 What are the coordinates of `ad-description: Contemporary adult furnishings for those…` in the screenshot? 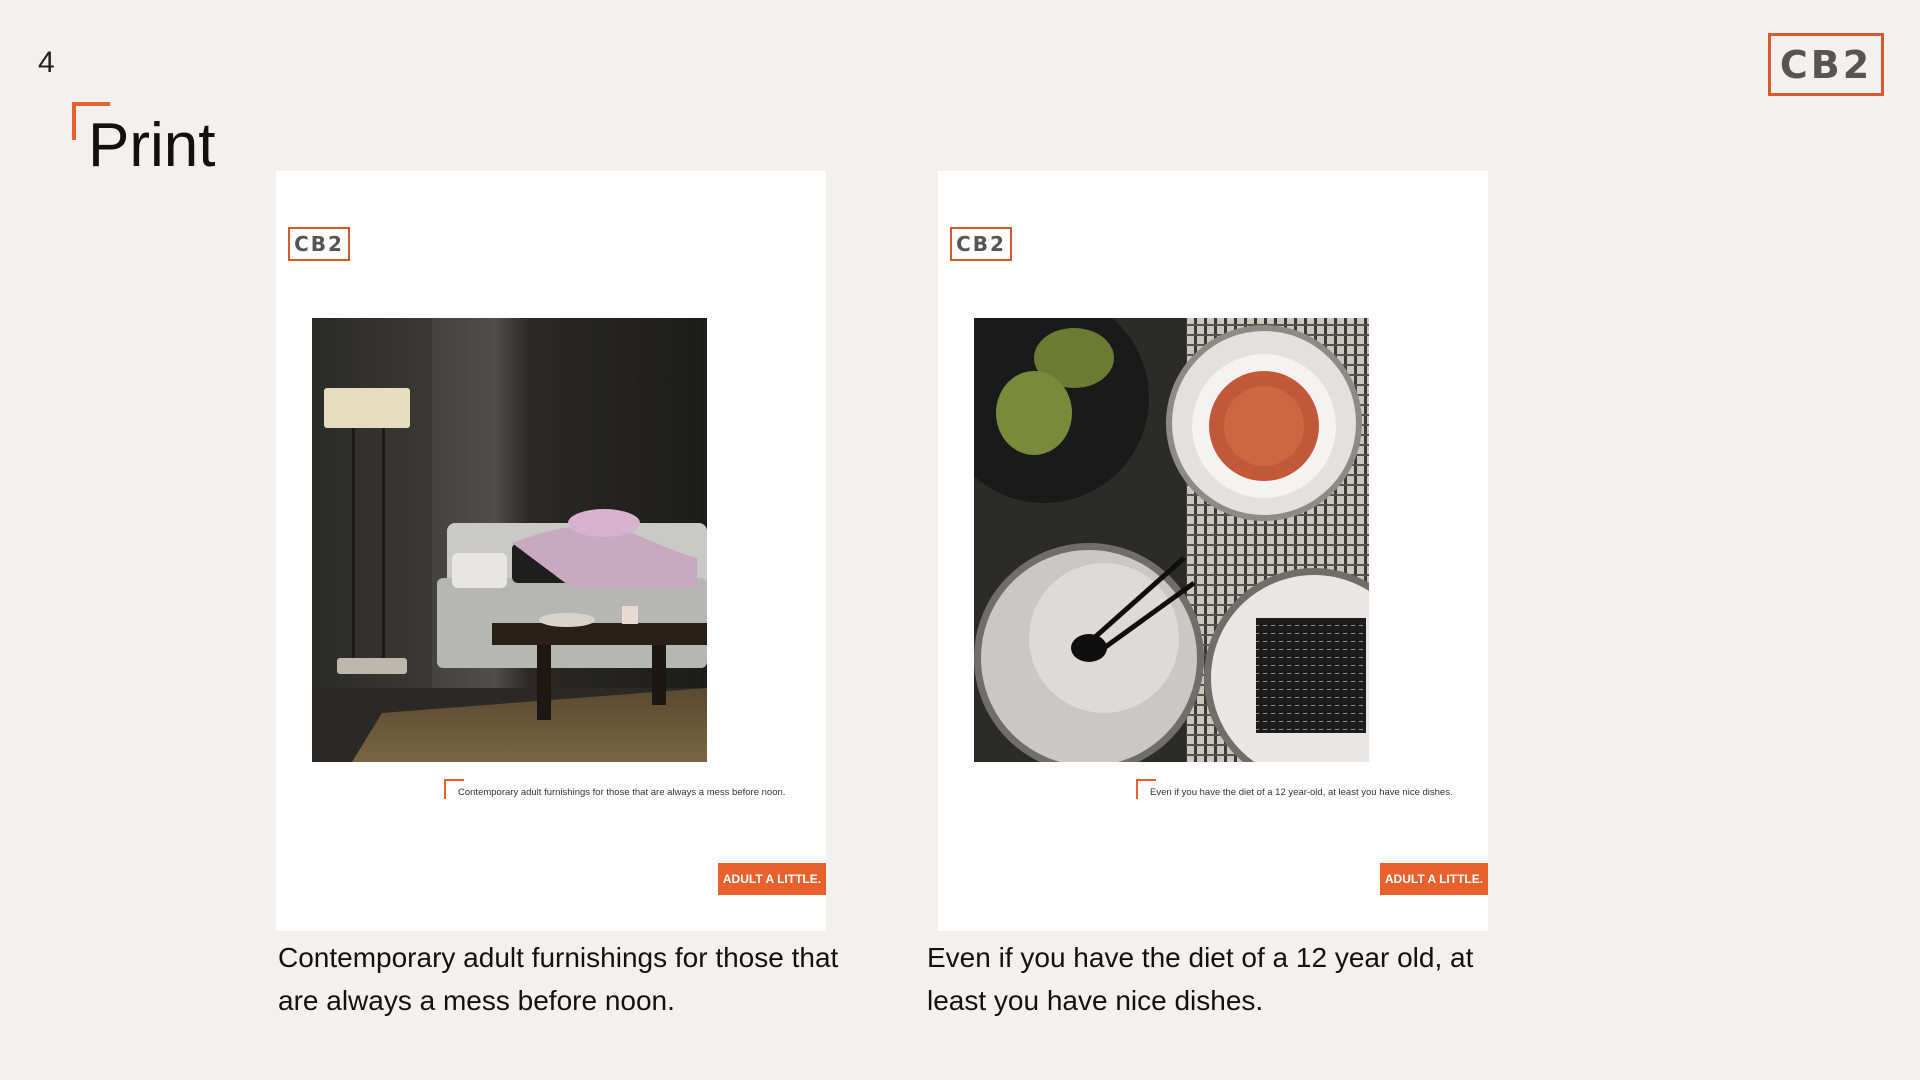 It's located at (558, 979).